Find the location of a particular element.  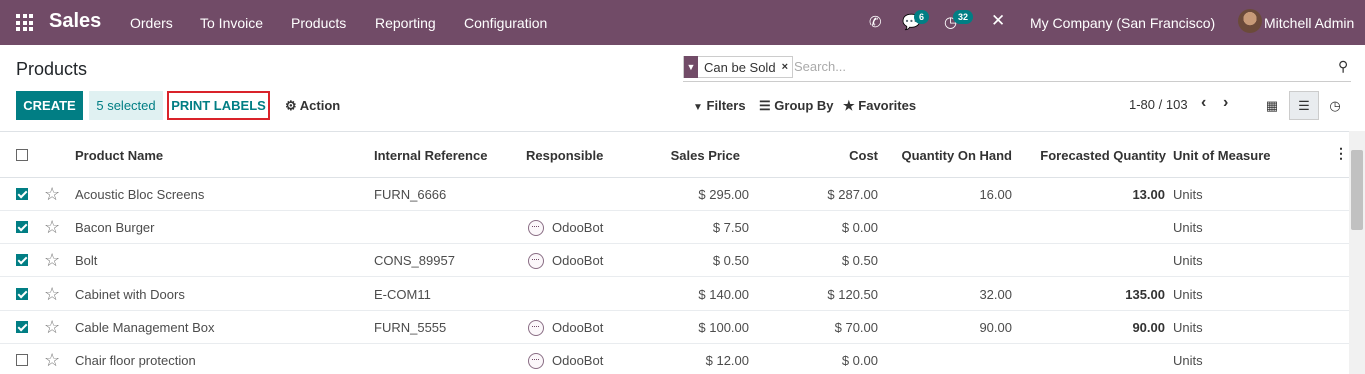

header-internal-reference: Internal Reference is located at coordinates (430, 155).